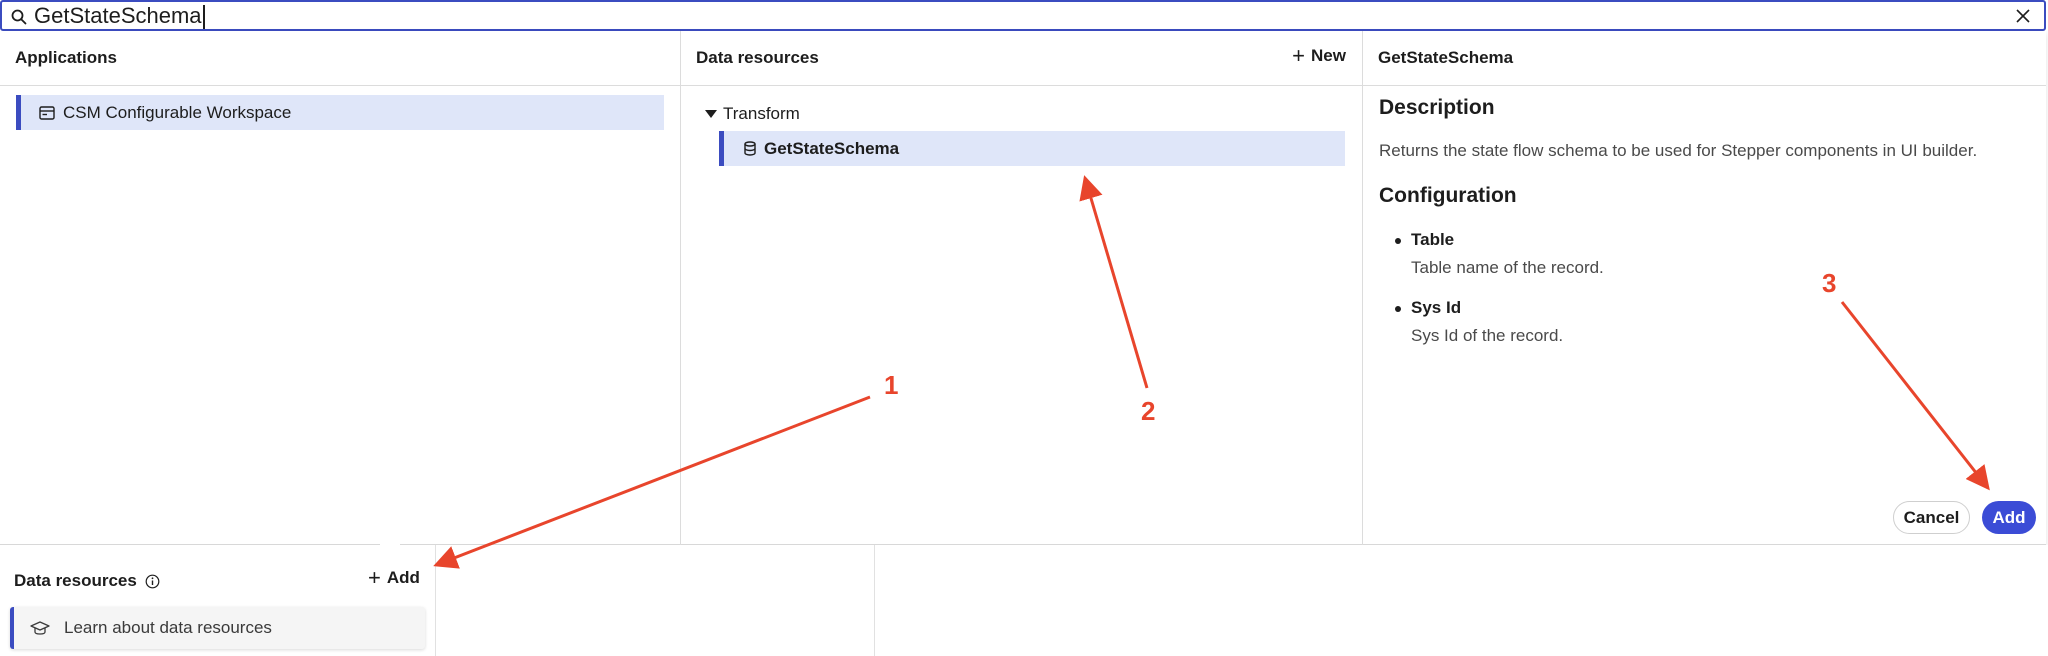  Describe the element at coordinates (1704, 58) in the screenshot. I see `detail-header: GetStateSchema` at that location.